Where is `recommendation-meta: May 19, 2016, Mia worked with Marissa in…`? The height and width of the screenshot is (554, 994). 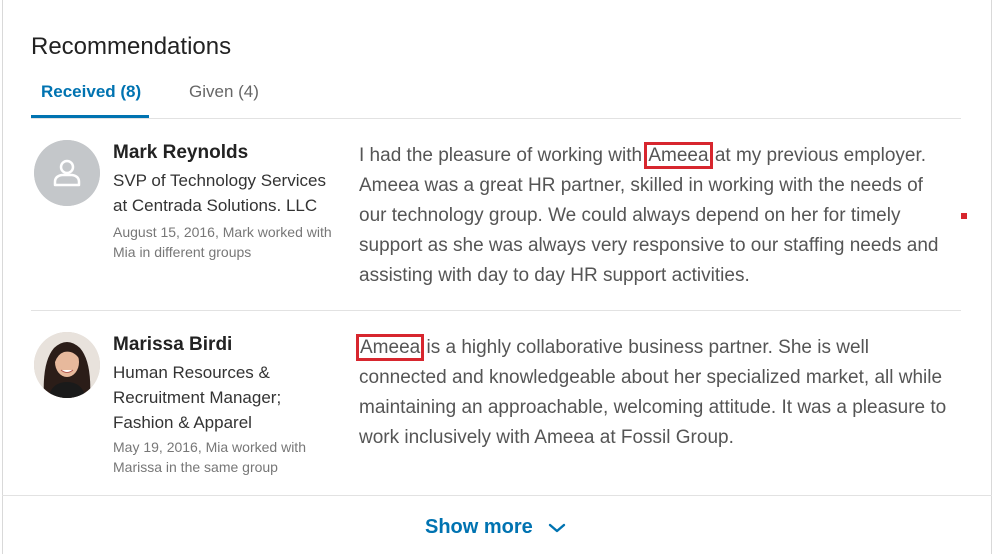 recommendation-meta: May 19, 2016, Mia worked with Marissa in… is located at coordinates (209, 457).